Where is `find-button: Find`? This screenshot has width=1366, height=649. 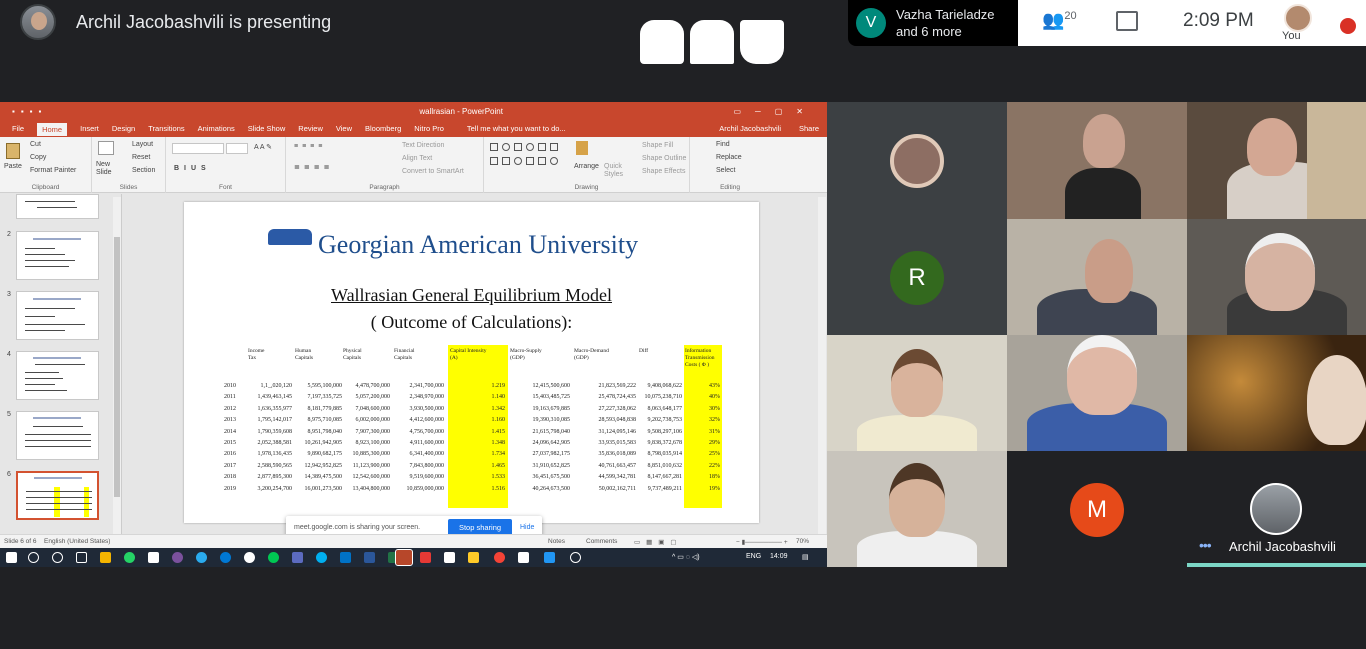 find-button: Find is located at coordinates (723, 144).